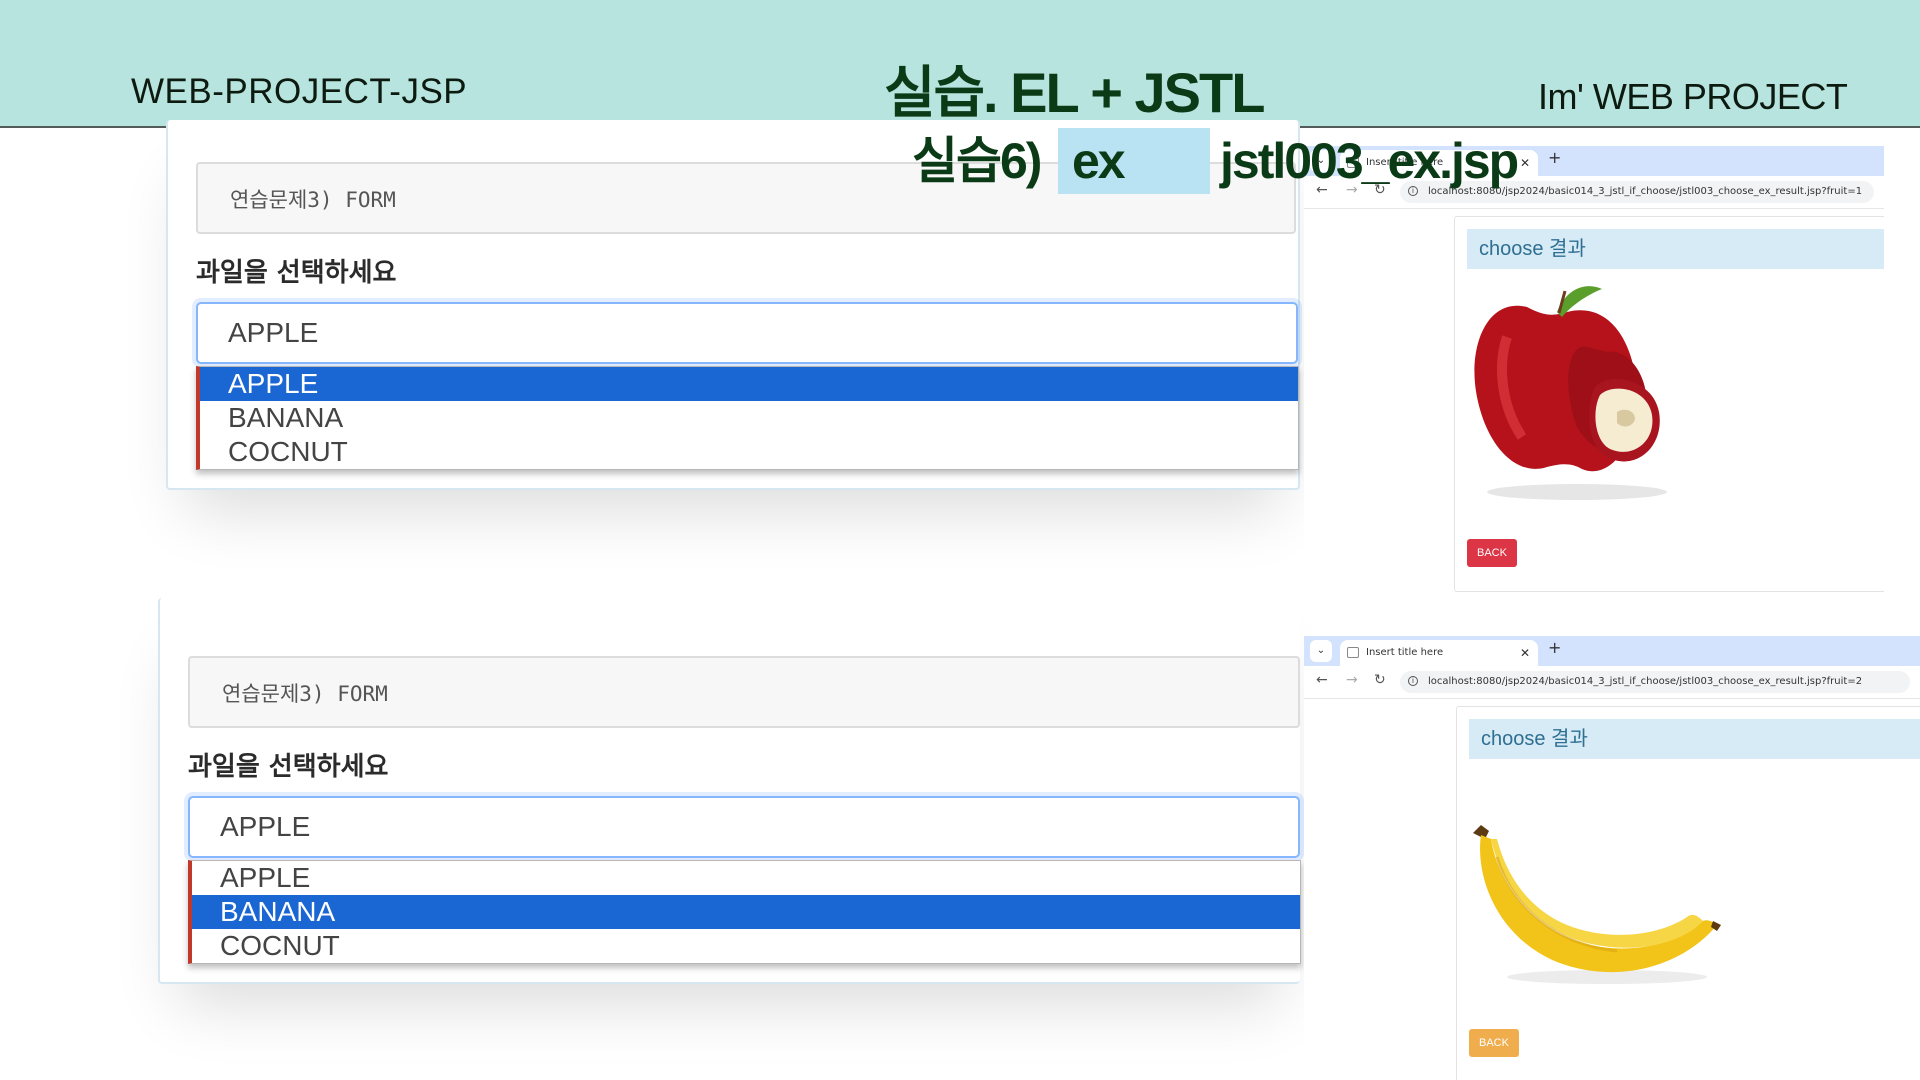 The height and width of the screenshot is (1080, 1920). I want to click on page-favicon-icon, so click(1353, 652).